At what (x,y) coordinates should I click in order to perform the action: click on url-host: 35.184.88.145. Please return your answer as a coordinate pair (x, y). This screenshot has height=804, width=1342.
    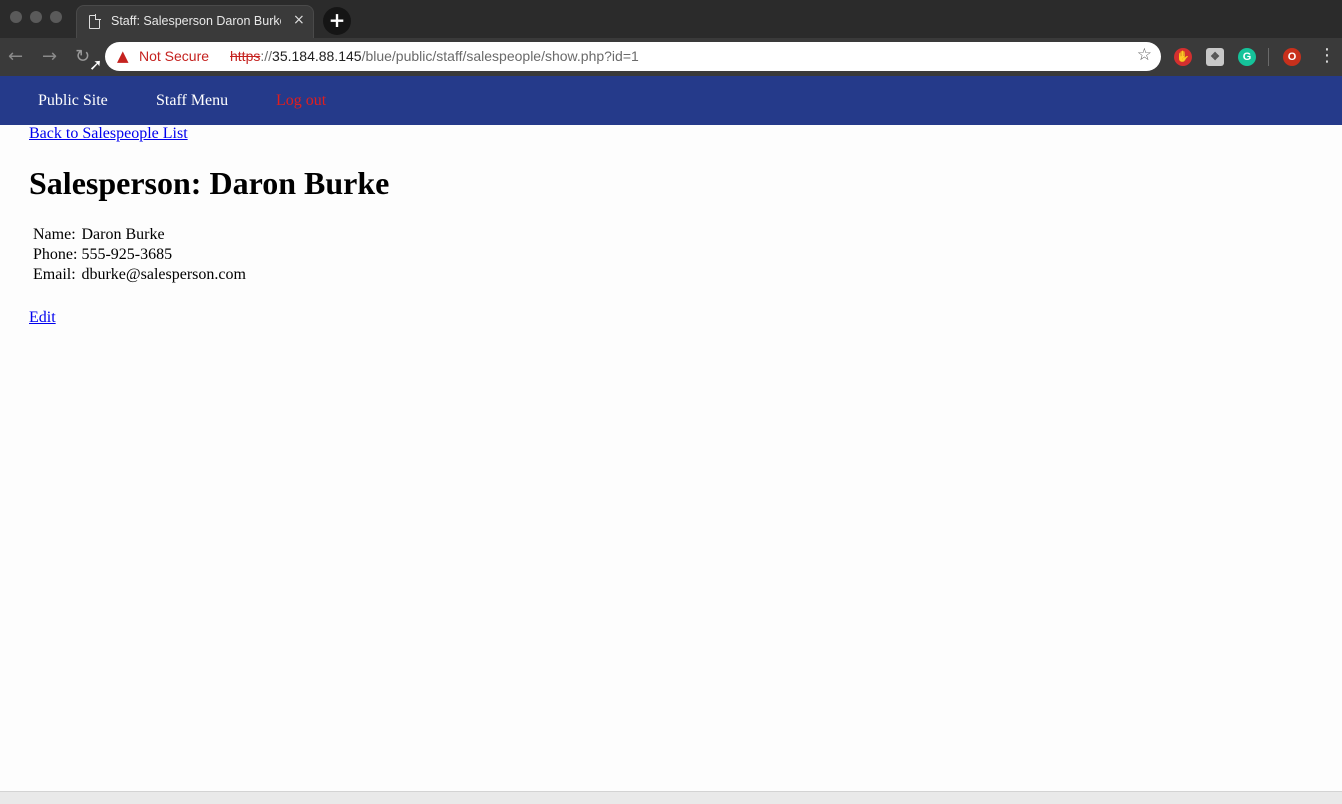
    Looking at the image, I should click on (317, 56).